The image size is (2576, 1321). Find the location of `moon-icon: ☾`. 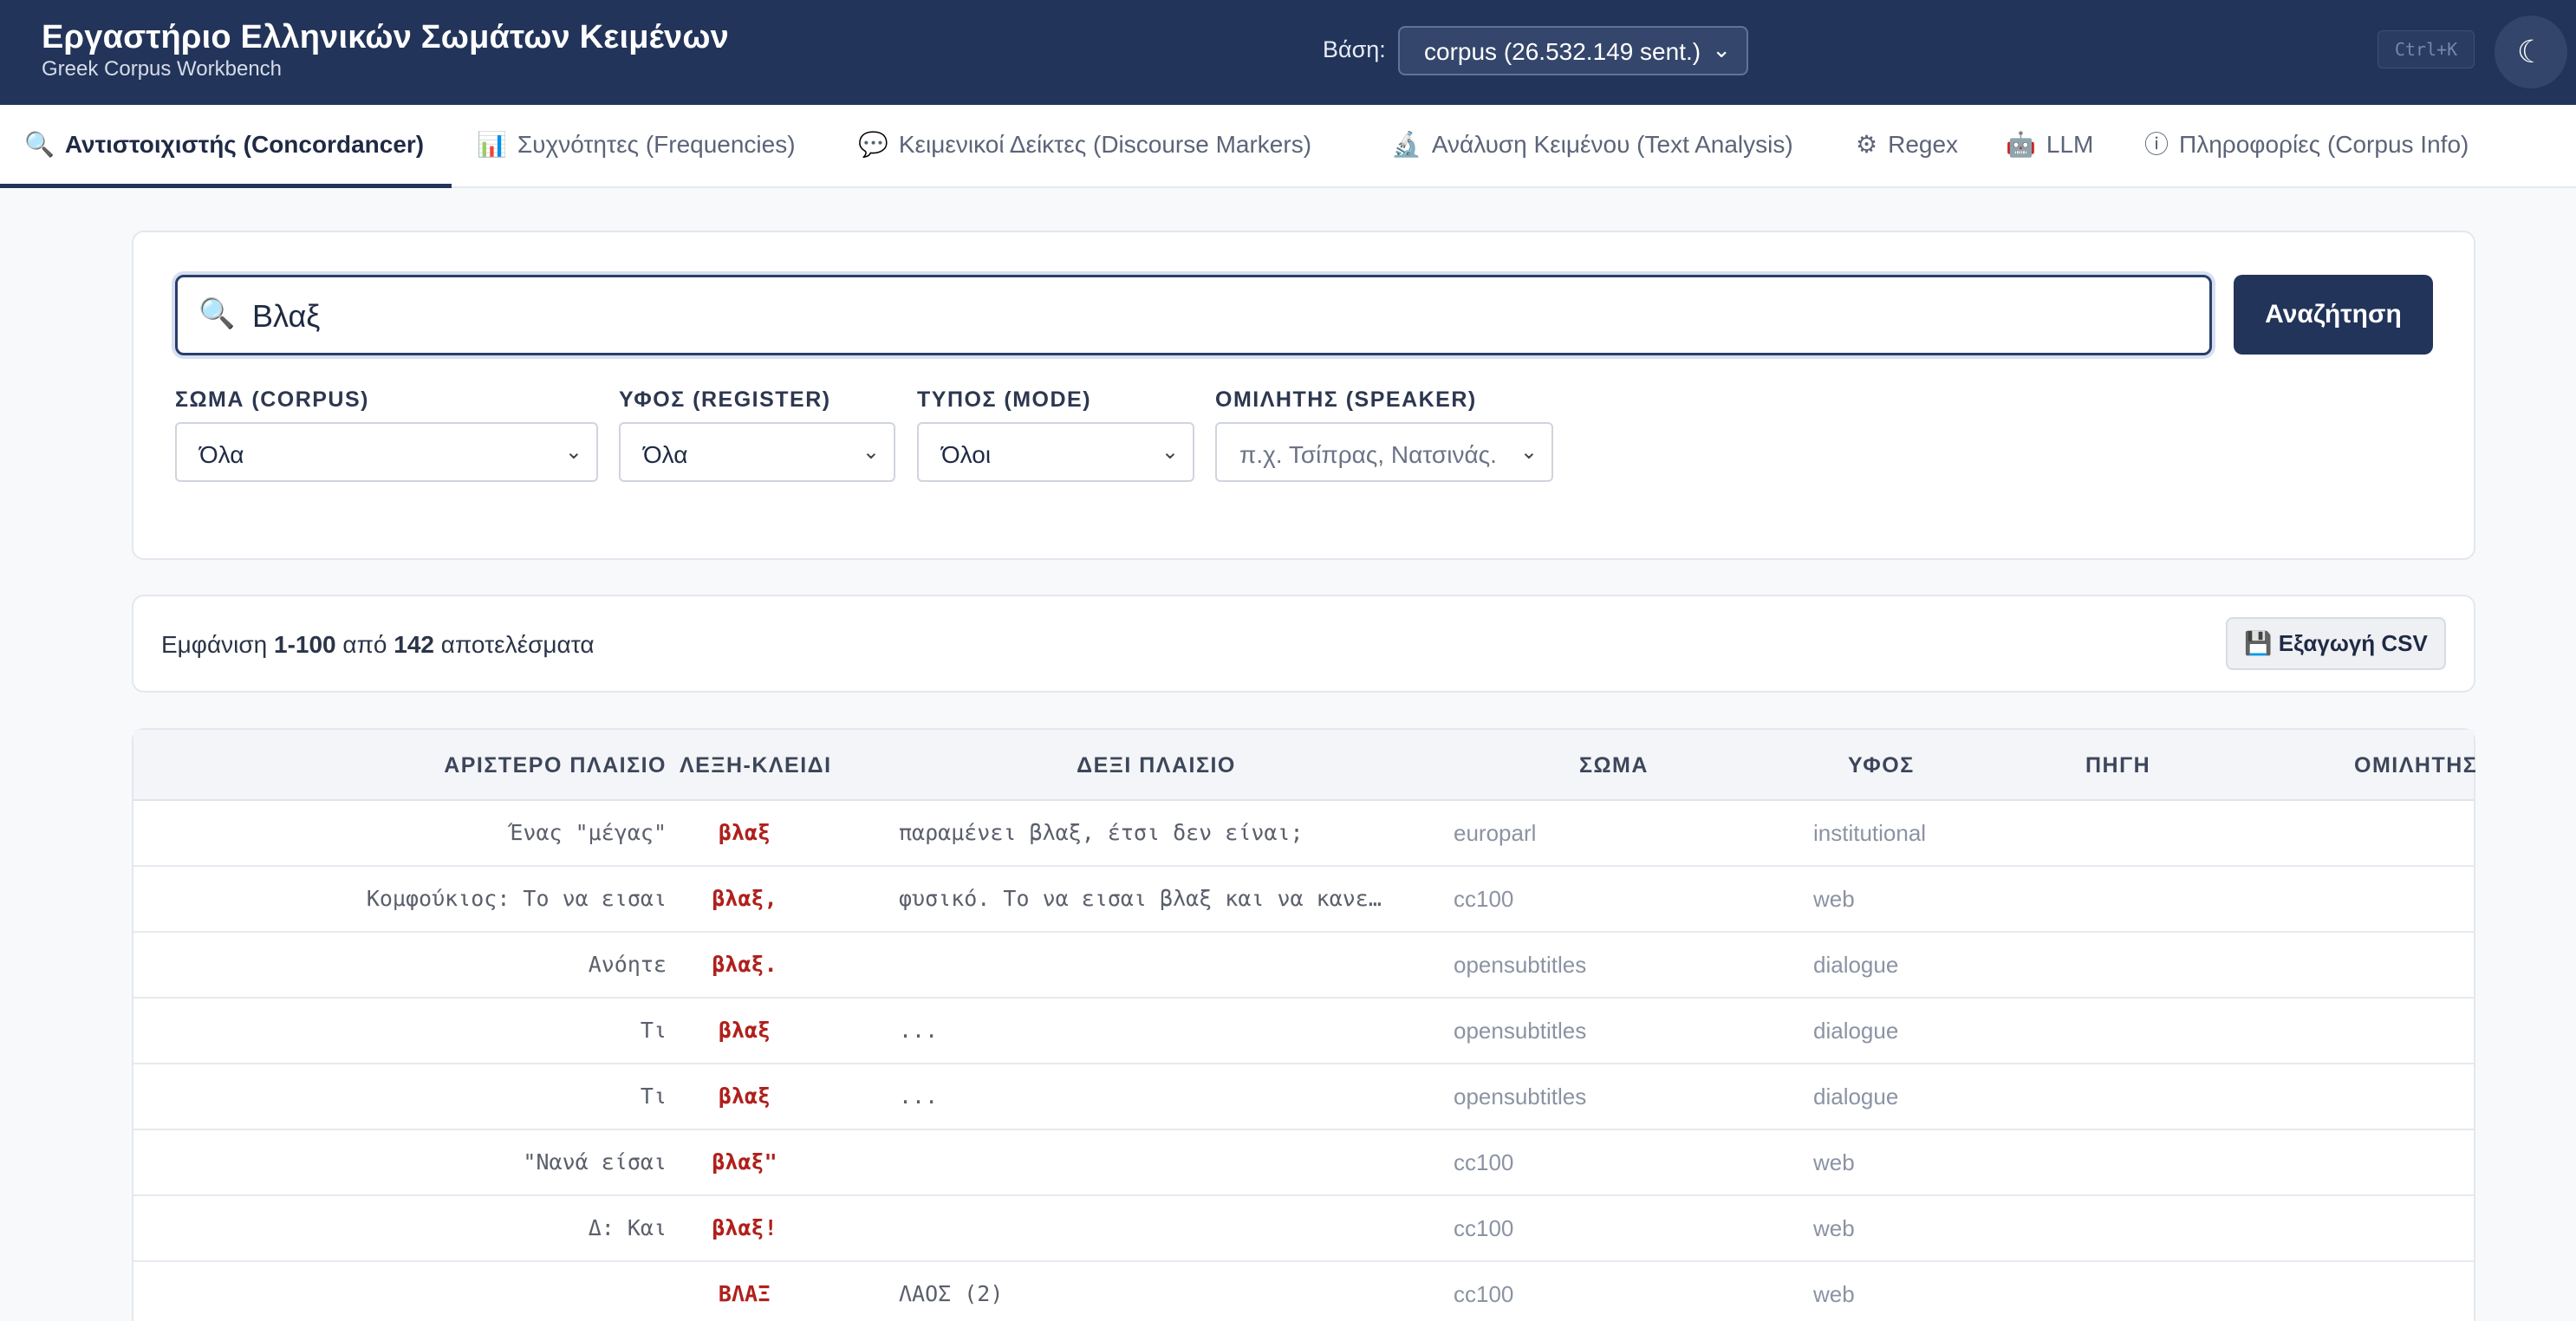

moon-icon: ☾ is located at coordinates (2531, 51).